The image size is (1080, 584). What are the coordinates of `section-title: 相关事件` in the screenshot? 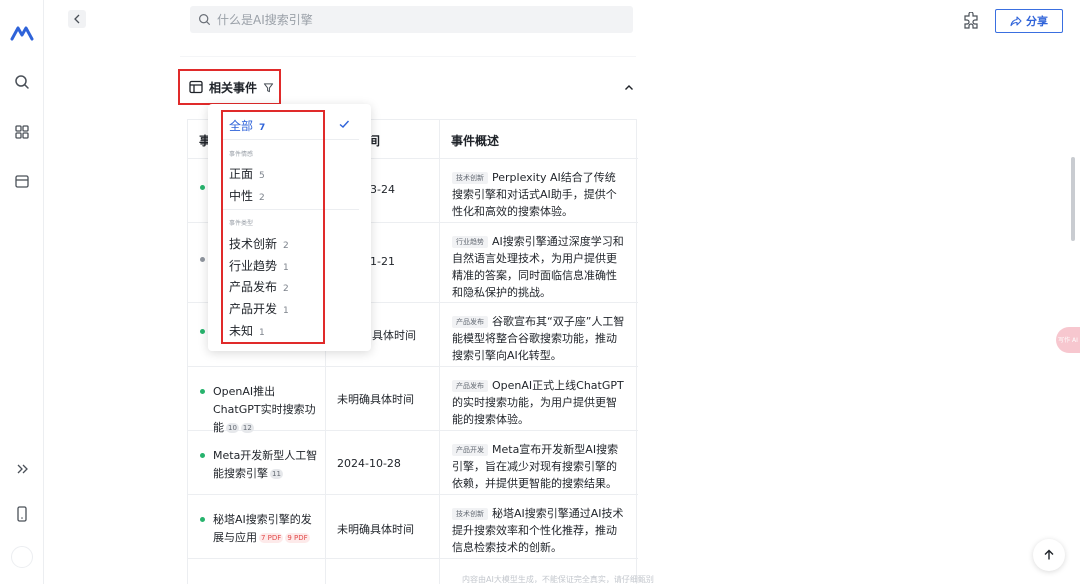 It's located at (233, 87).